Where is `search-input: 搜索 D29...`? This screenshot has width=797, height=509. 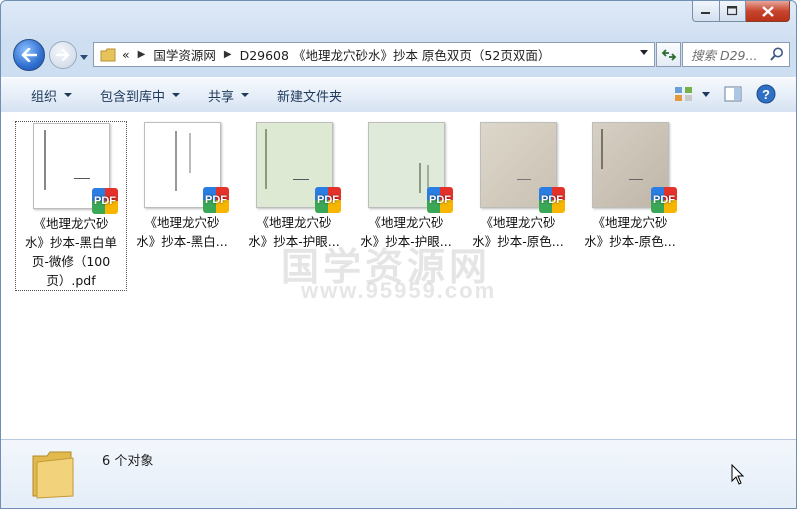
search-input: 搜索 D29... is located at coordinates (736, 54).